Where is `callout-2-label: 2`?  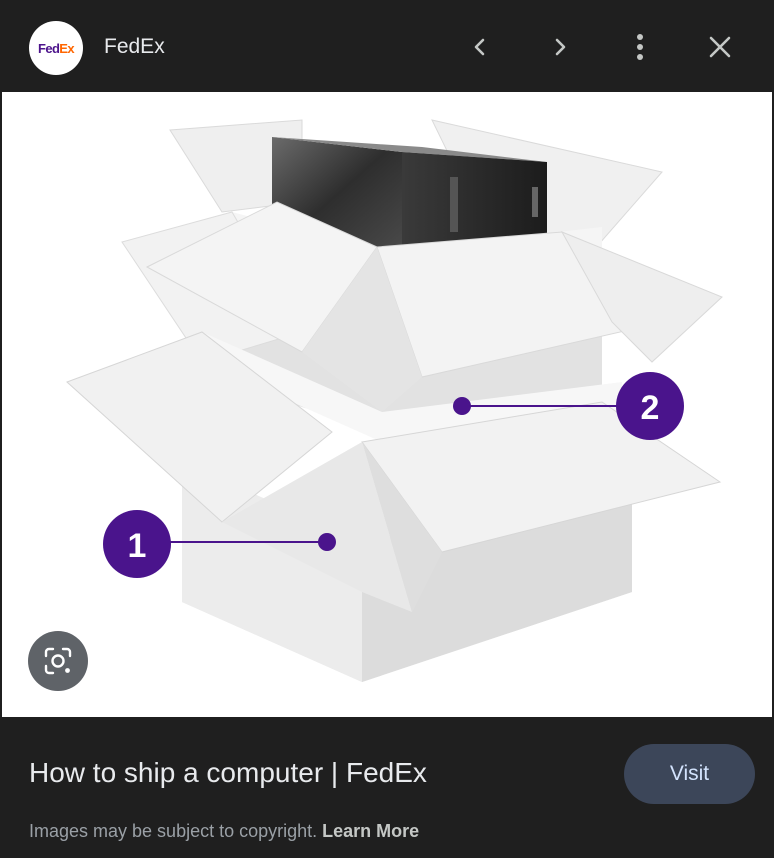 callout-2-label: 2 is located at coordinates (650, 408).